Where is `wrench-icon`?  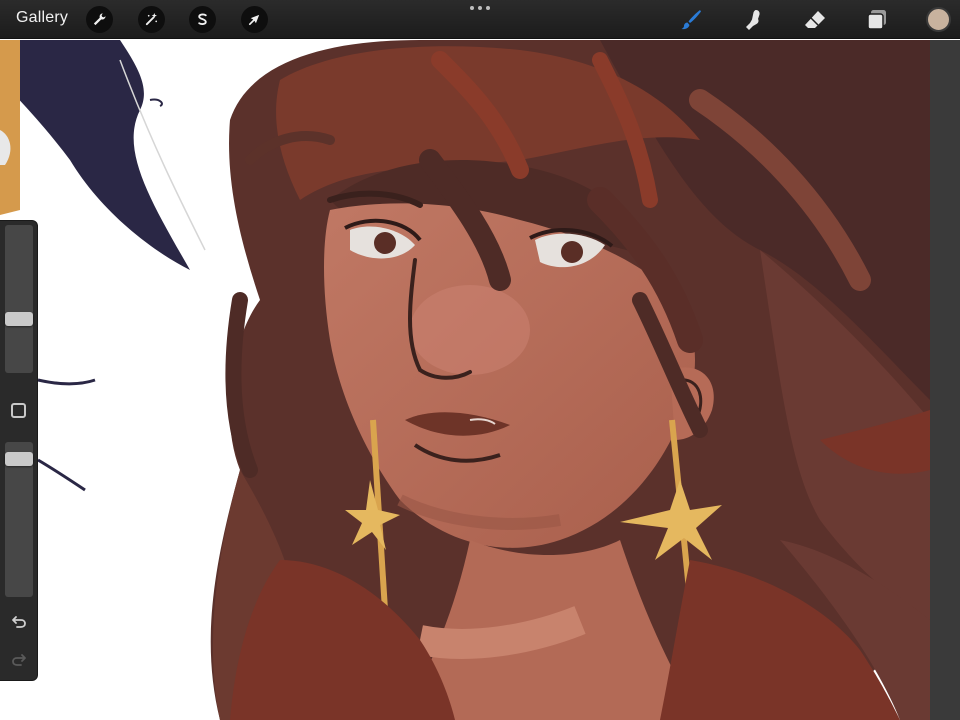 wrench-icon is located at coordinates (99, 19).